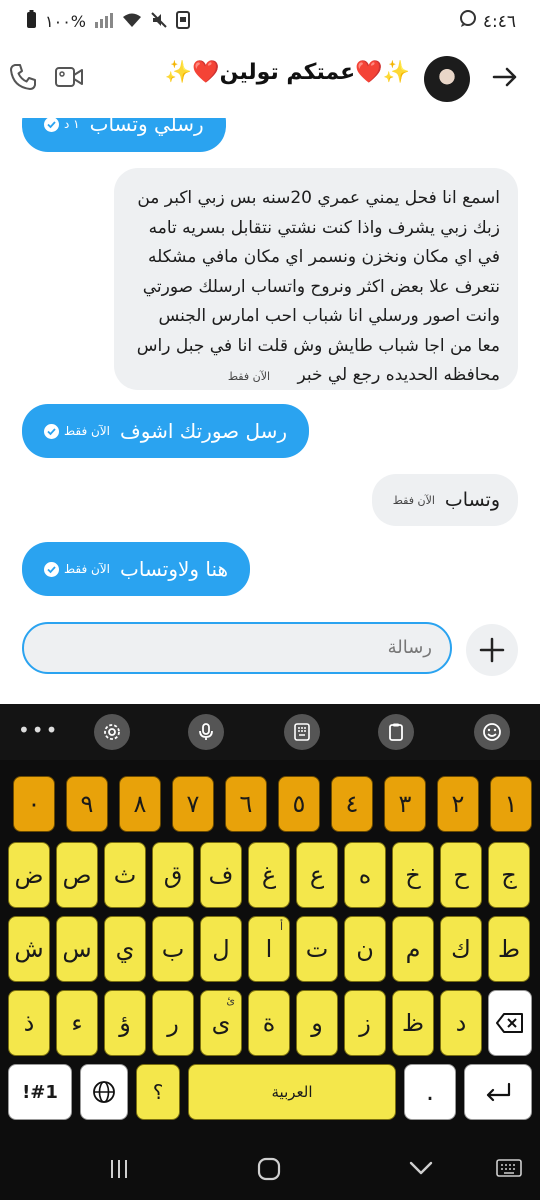 The width and height of the screenshot is (540, 1200). What do you see at coordinates (317, 875) in the screenshot?
I see `key-letter: ع` at bounding box center [317, 875].